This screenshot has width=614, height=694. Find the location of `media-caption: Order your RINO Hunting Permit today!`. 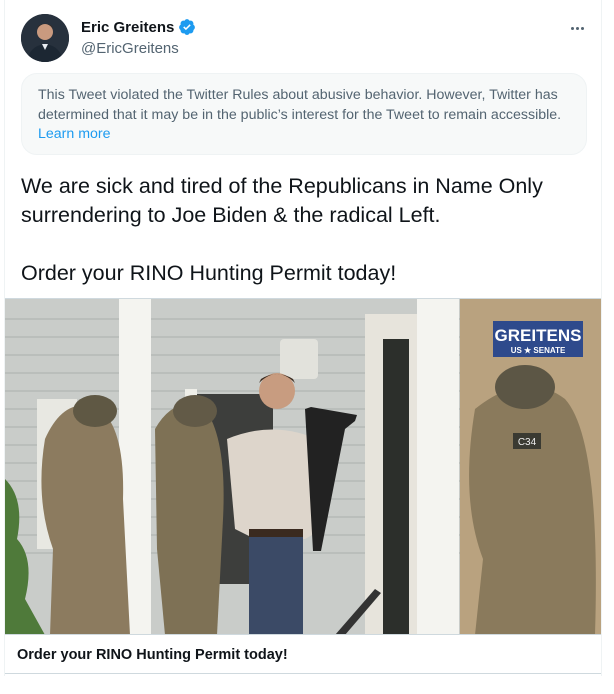

media-caption: Order your RINO Hunting Permit today! is located at coordinates (303, 654).